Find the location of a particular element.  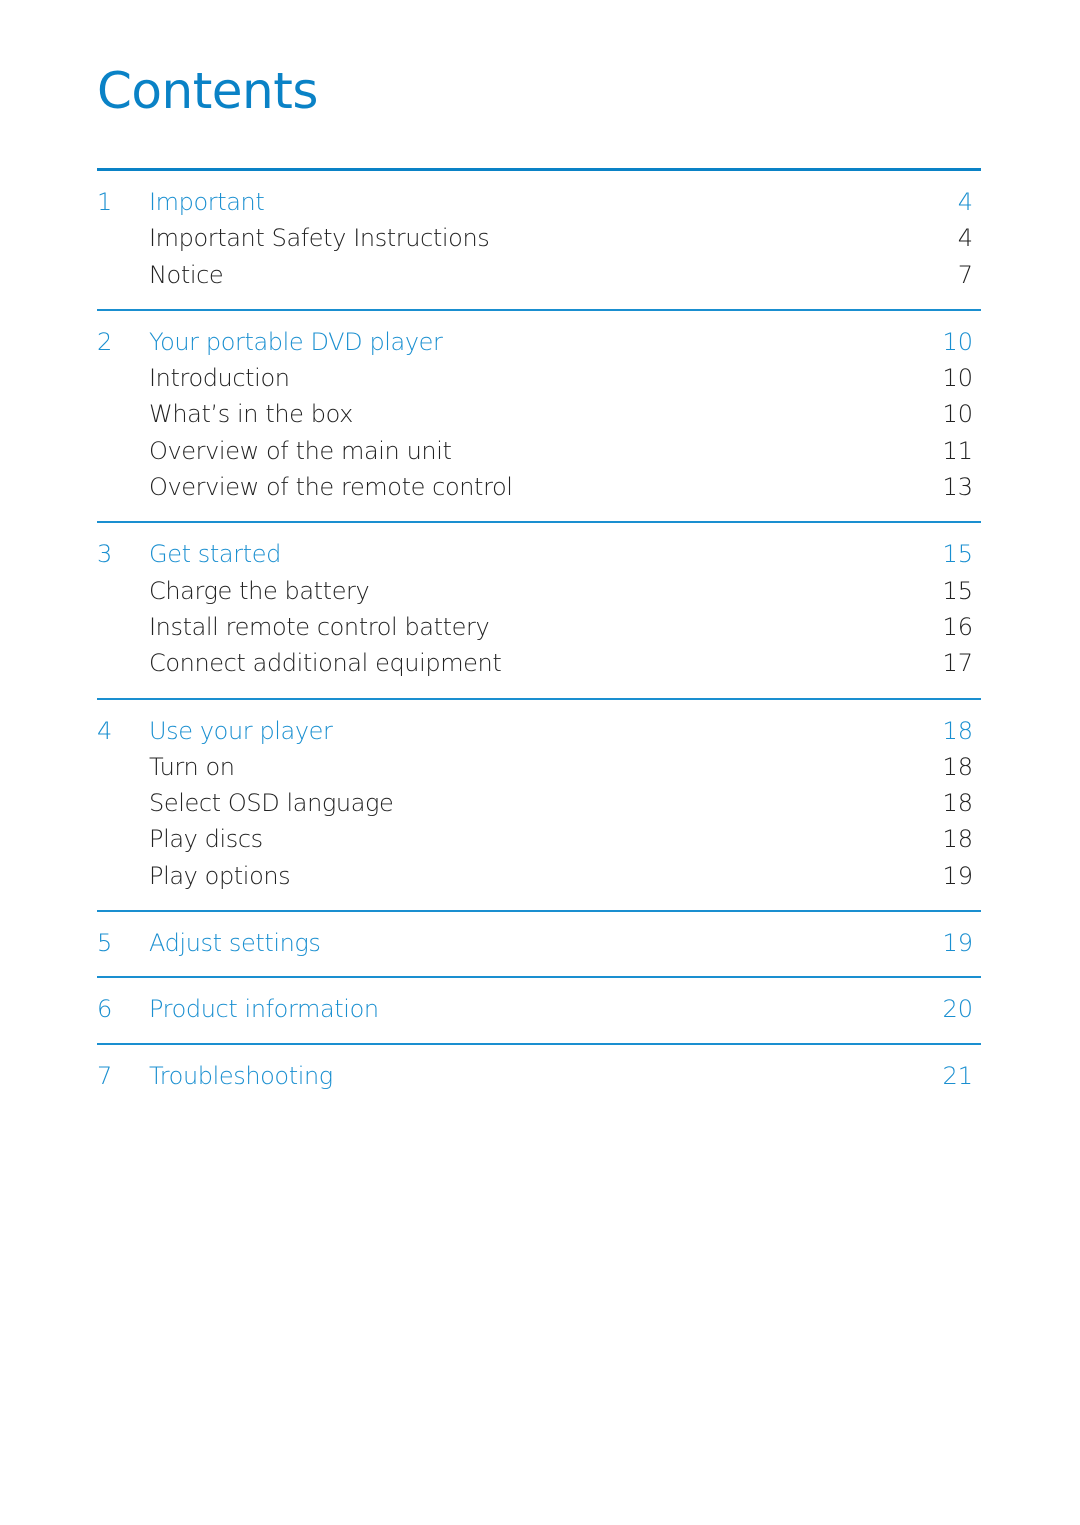

section-number: 5 is located at coordinates (105, 943).